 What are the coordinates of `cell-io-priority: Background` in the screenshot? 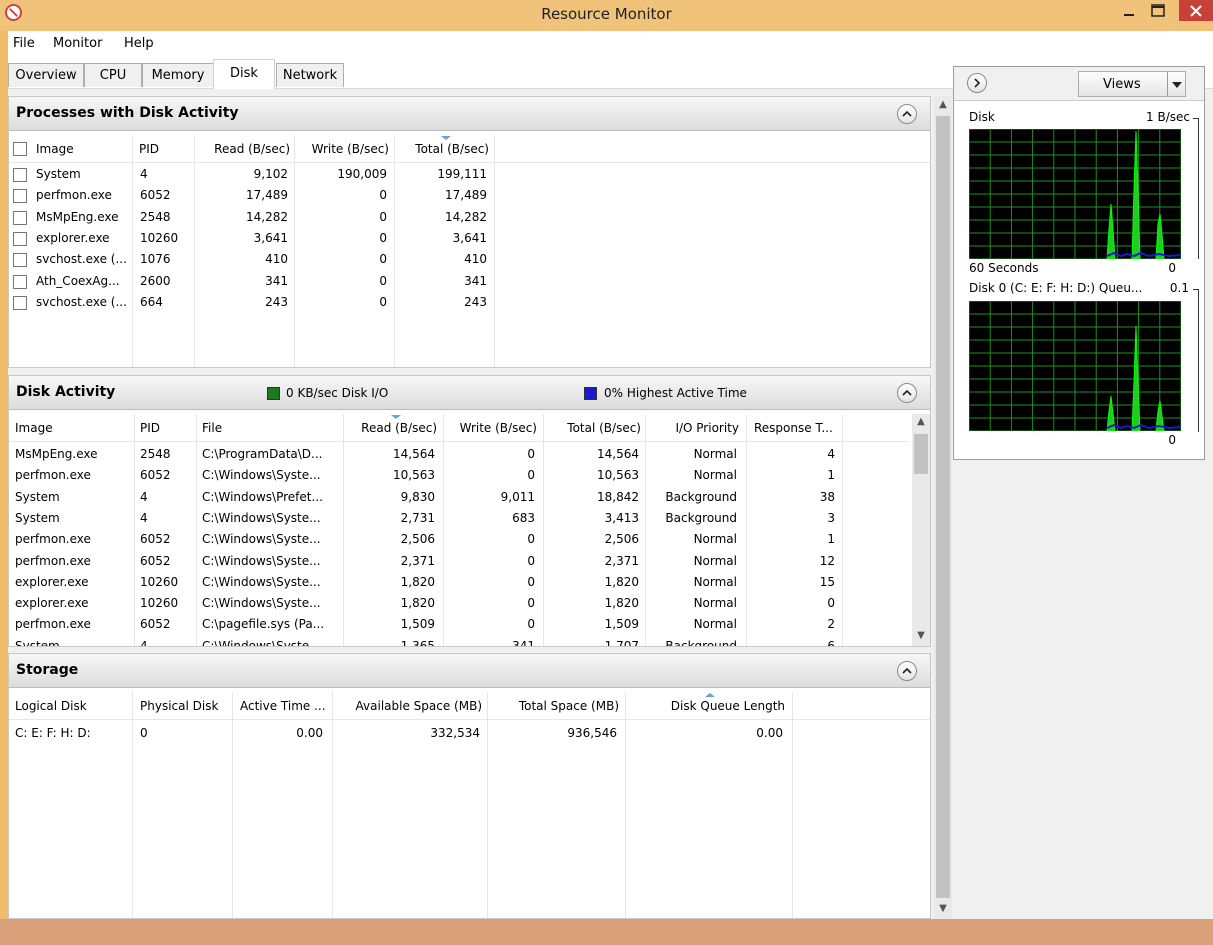 It's located at (701, 496).